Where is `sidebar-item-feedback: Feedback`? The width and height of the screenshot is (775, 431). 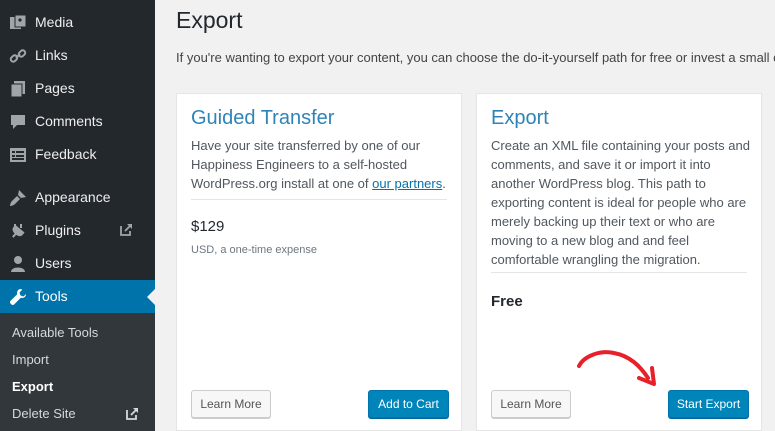
sidebar-item-feedback: Feedback is located at coordinates (77, 154).